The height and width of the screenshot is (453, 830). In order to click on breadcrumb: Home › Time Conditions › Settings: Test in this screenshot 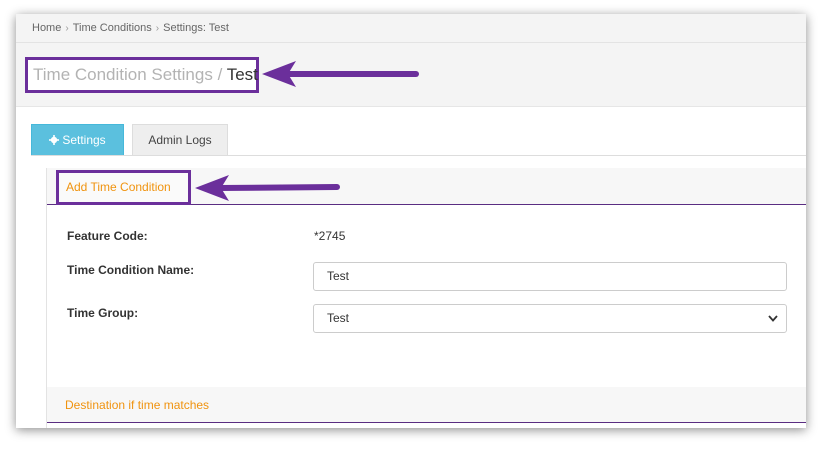, I will do `click(411, 28)`.